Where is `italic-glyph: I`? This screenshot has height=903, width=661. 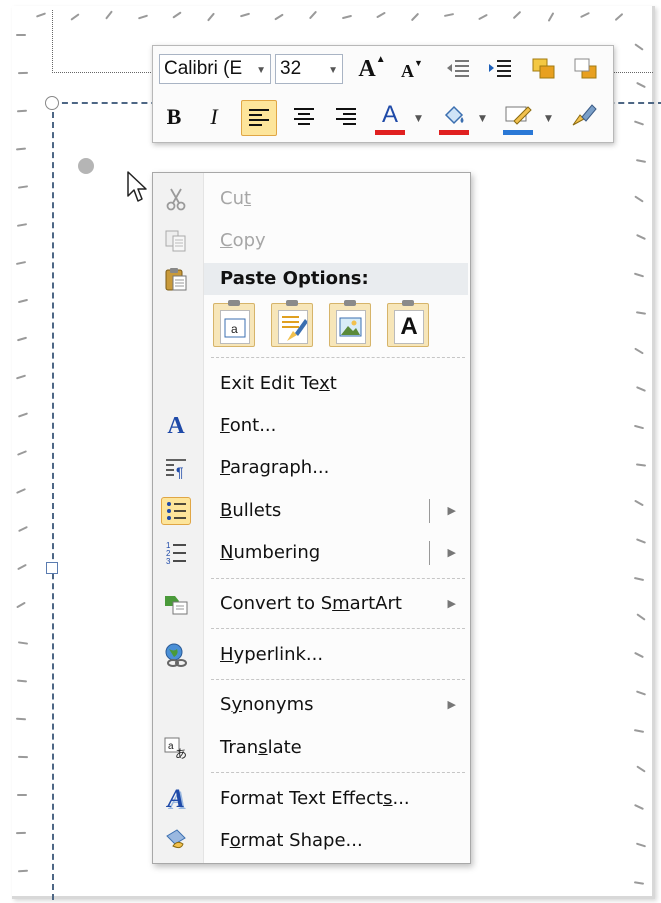 italic-glyph: I is located at coordinates (214, 116).